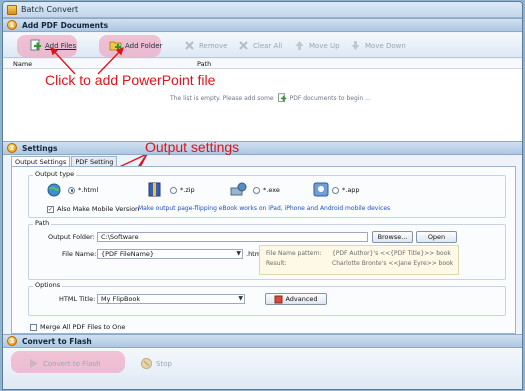  I want to click on section-convert-header: 3 Convert to Flash, so click(262, 341).